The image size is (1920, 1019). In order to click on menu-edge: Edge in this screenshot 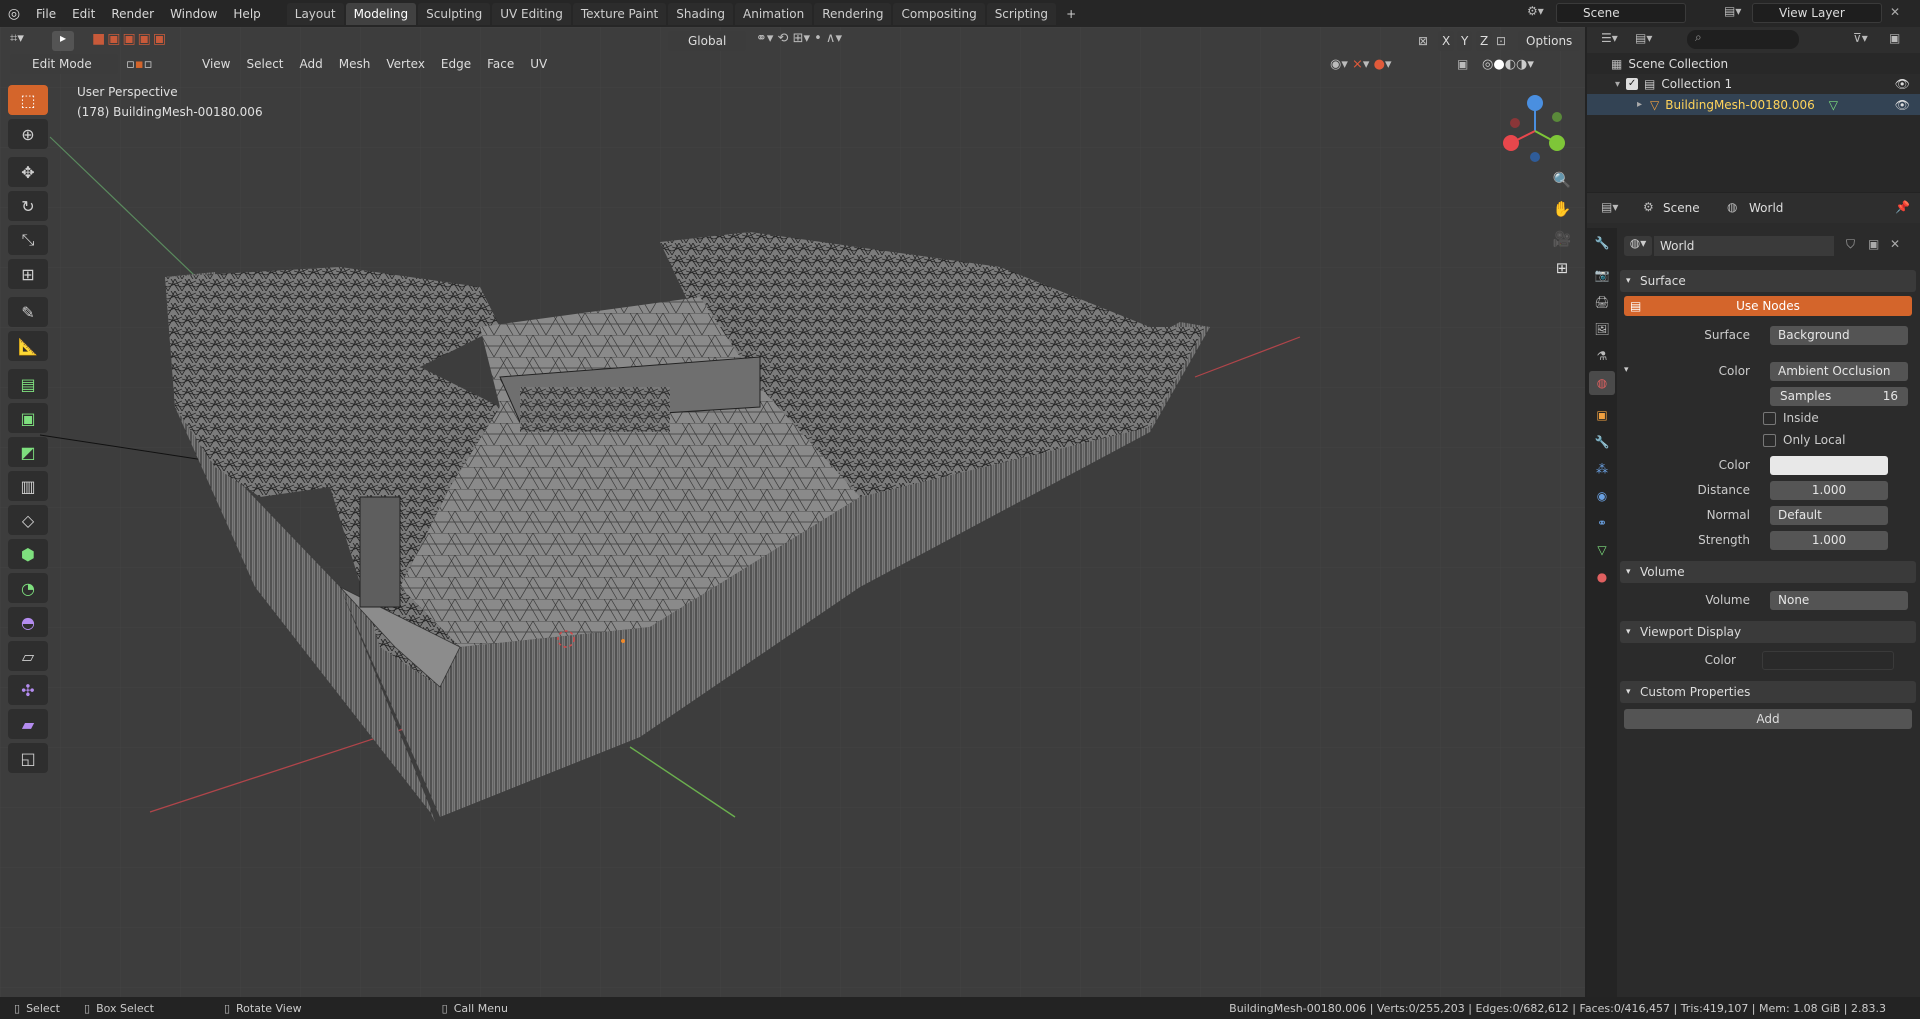, I will do `click(456, 64)`.